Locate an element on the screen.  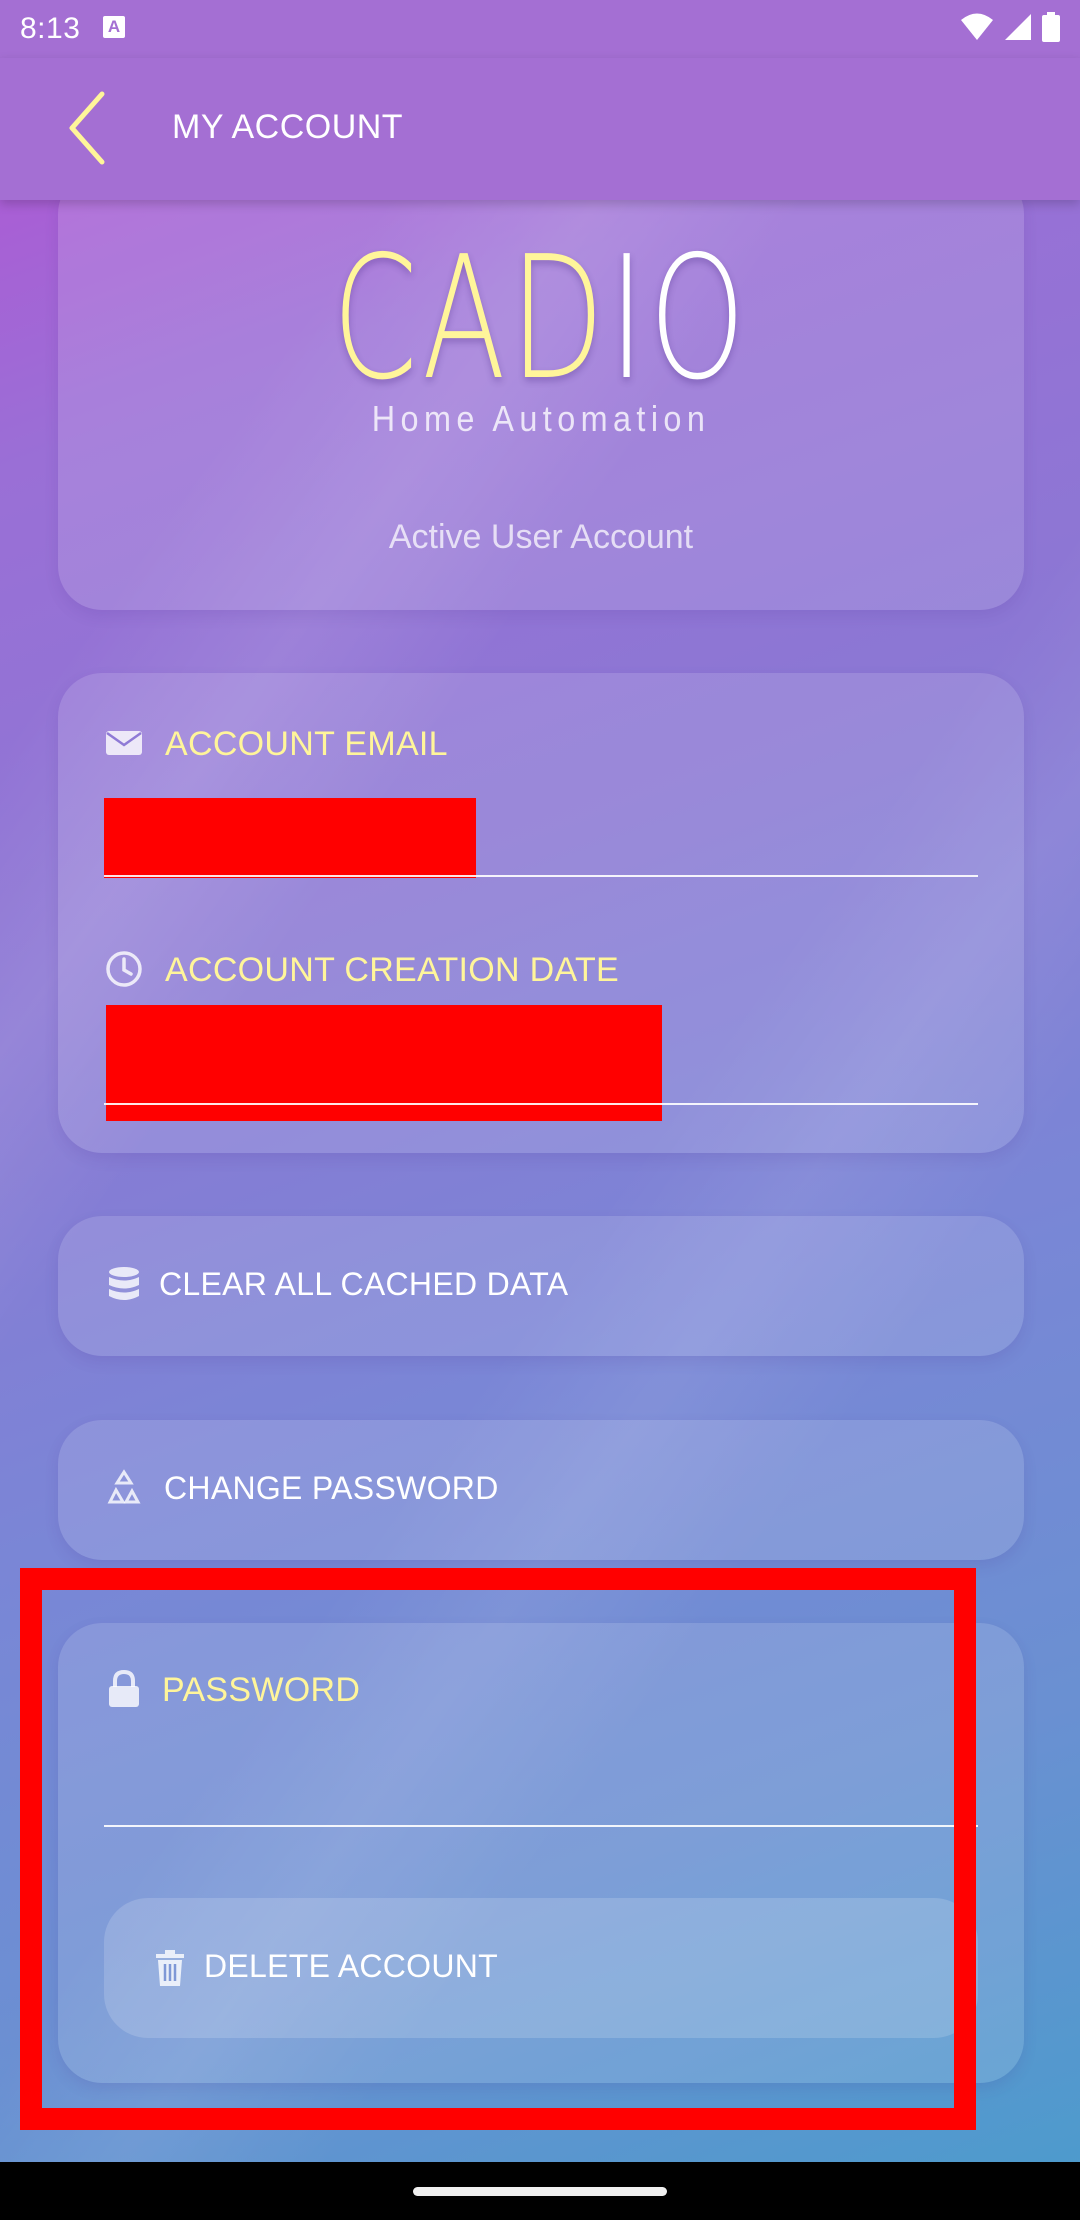
app-logo: CADIO is located at coordinates (541, 319).